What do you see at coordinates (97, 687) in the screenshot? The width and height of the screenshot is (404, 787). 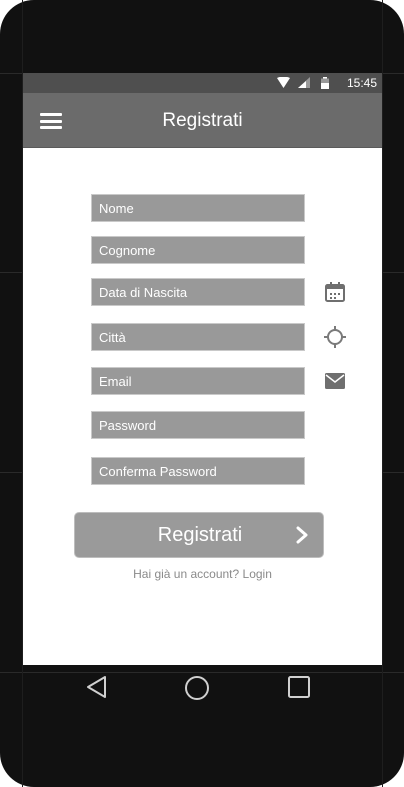 I see `back-icon` at bounding box center [97, 687].